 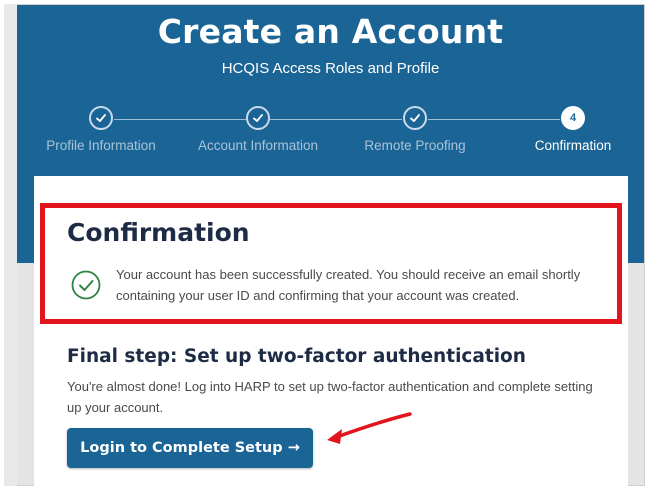 What do you see at coordinates (573, 145) in the screenshot?
I see `step-label-confirmation: Confirmation` at bounding box center [573, 145].